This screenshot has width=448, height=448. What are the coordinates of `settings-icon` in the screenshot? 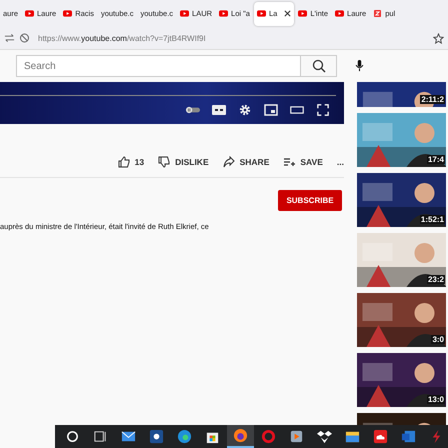 It's located at (245, 110).